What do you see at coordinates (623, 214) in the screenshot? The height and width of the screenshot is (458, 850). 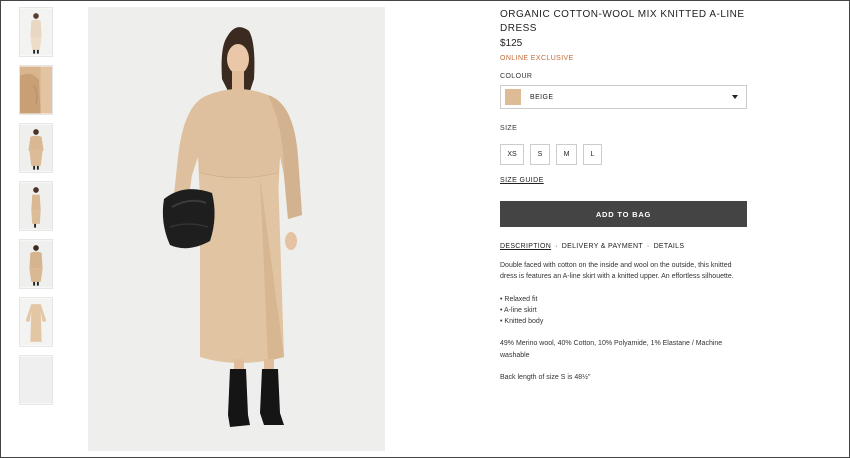 I see `add-to-bag-button: ADD TO BAG` at bounding box center [623, 214].